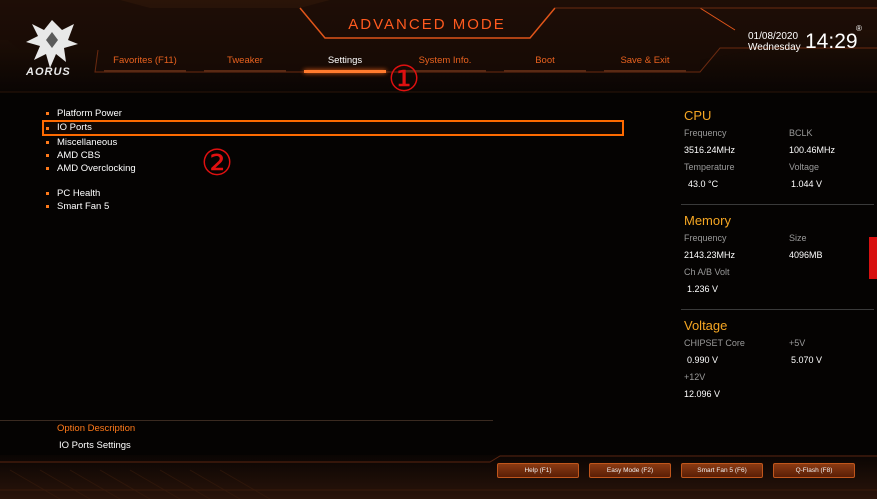  Describe the element at coordinates (703, 184) in the screenshot. I see `cpu-temperature-value: 43.0 °C` at that location.